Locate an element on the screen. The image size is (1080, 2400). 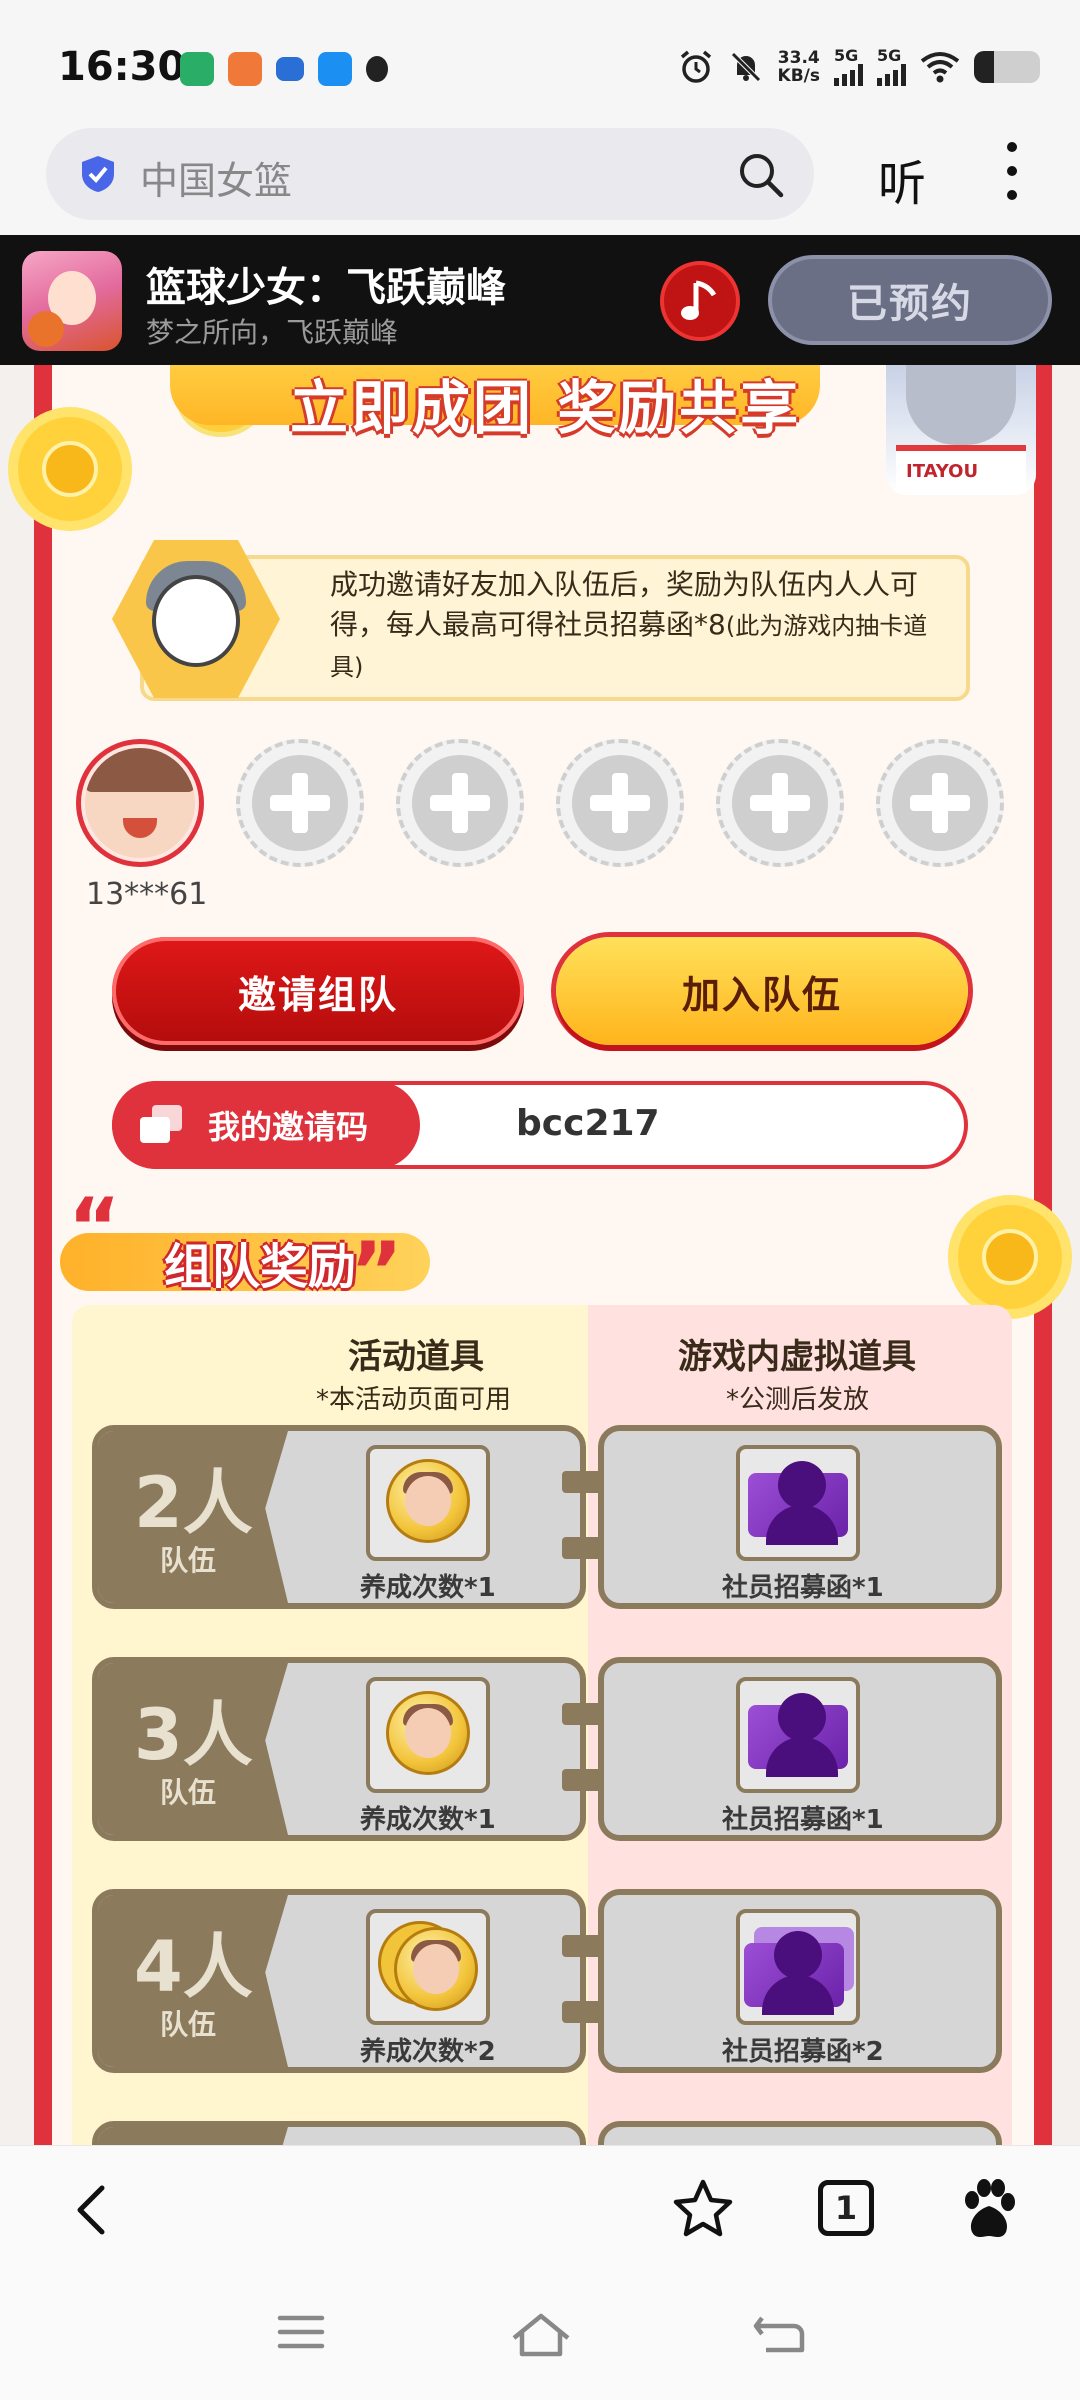
game-title: 篮球少女：飞跃巅峰 is located at coordinates (326, 288).